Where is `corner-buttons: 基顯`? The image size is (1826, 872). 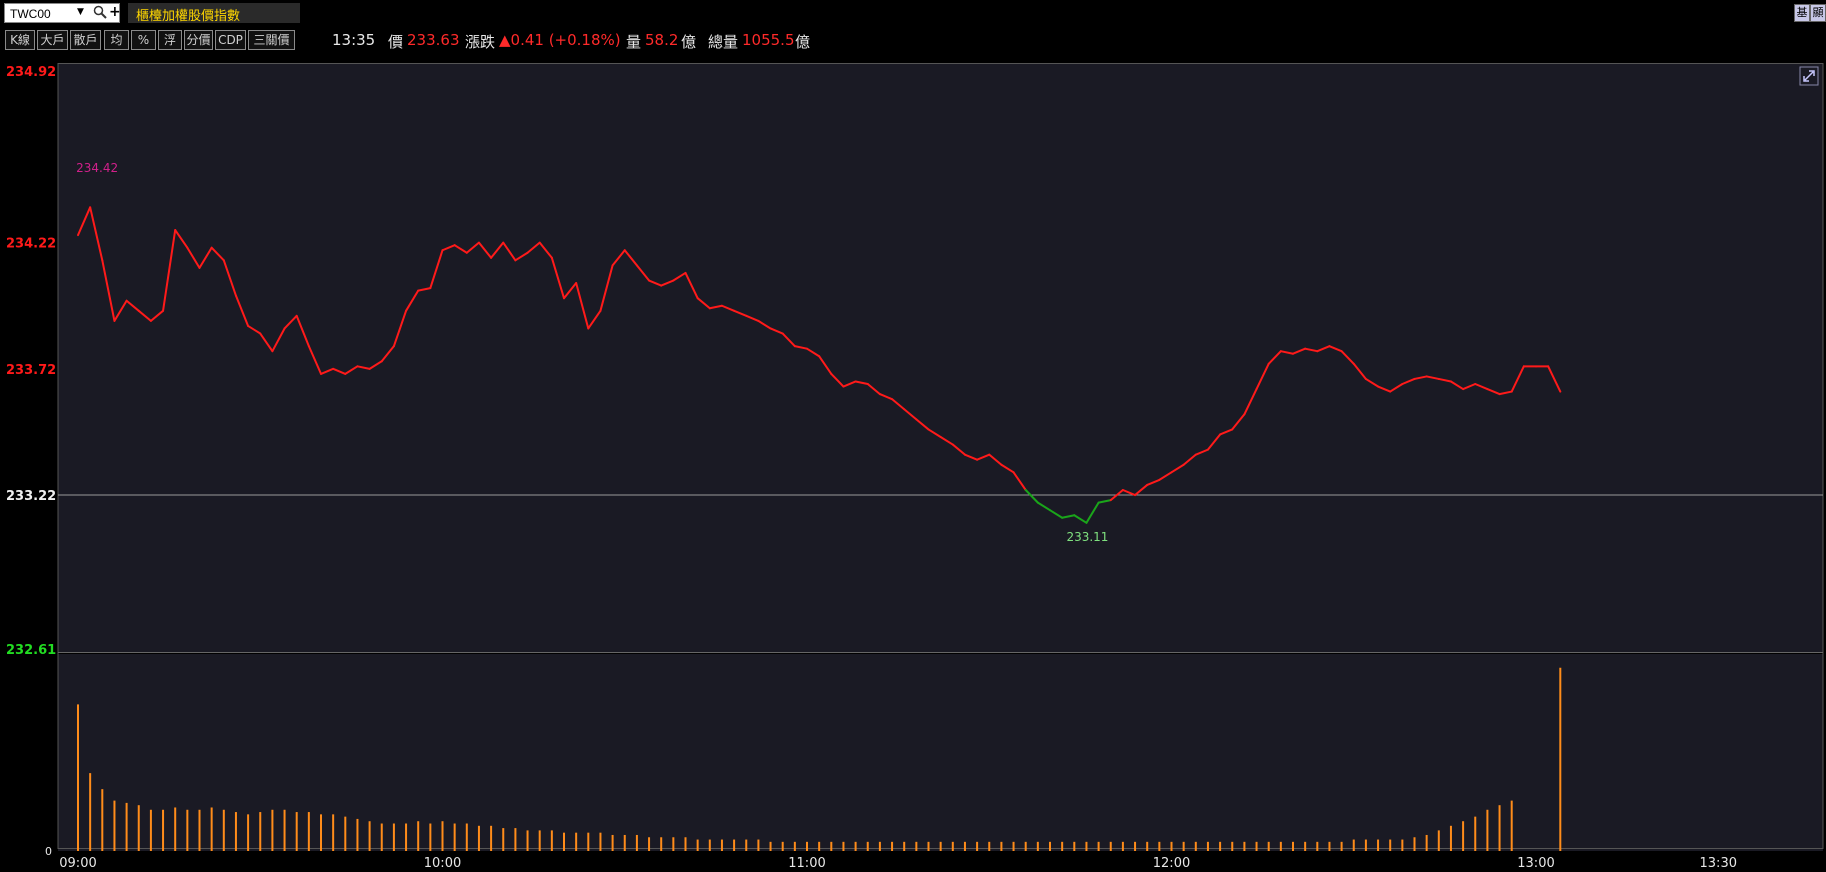
corner-buttons: 基顯 is located at coordinates (1810, 13).